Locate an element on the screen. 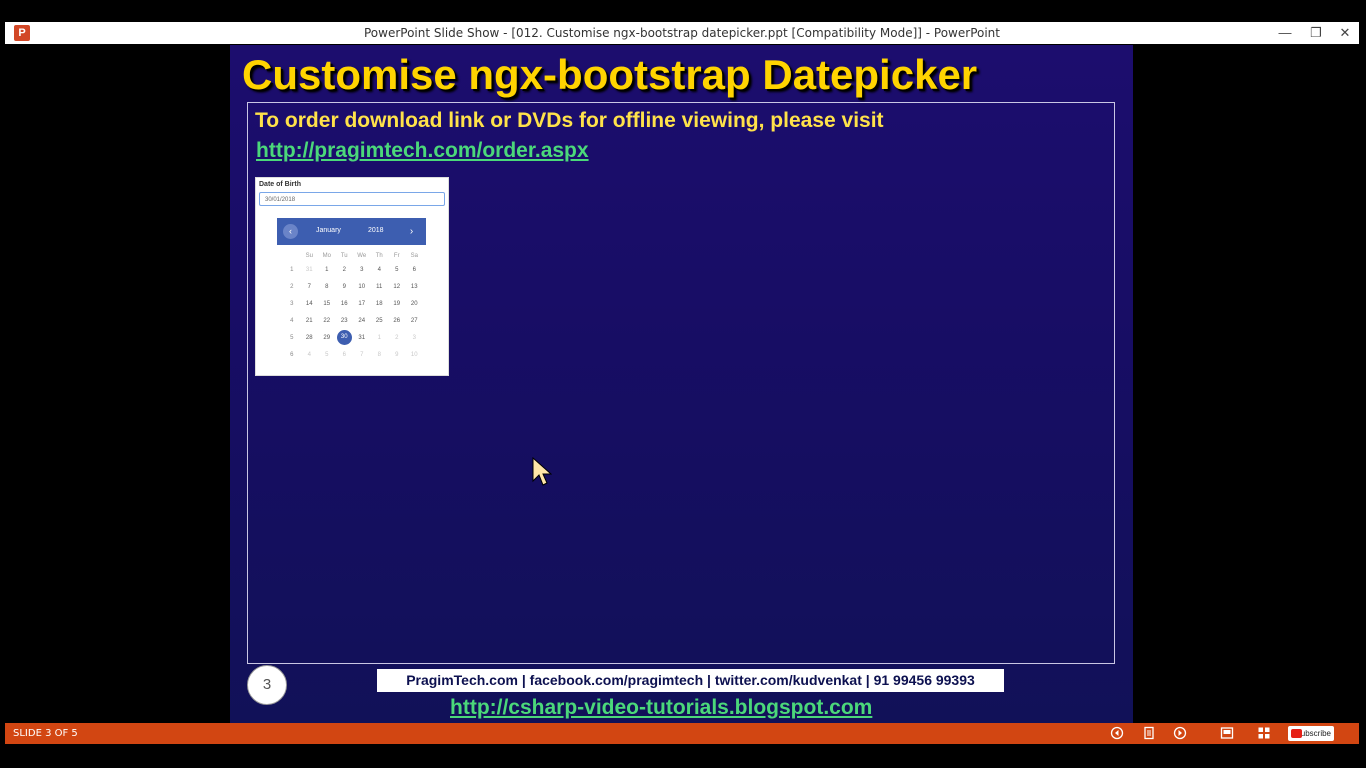 The width and height of the screenshot is (1366, 768). week-header is located at coordinates (292, 256).